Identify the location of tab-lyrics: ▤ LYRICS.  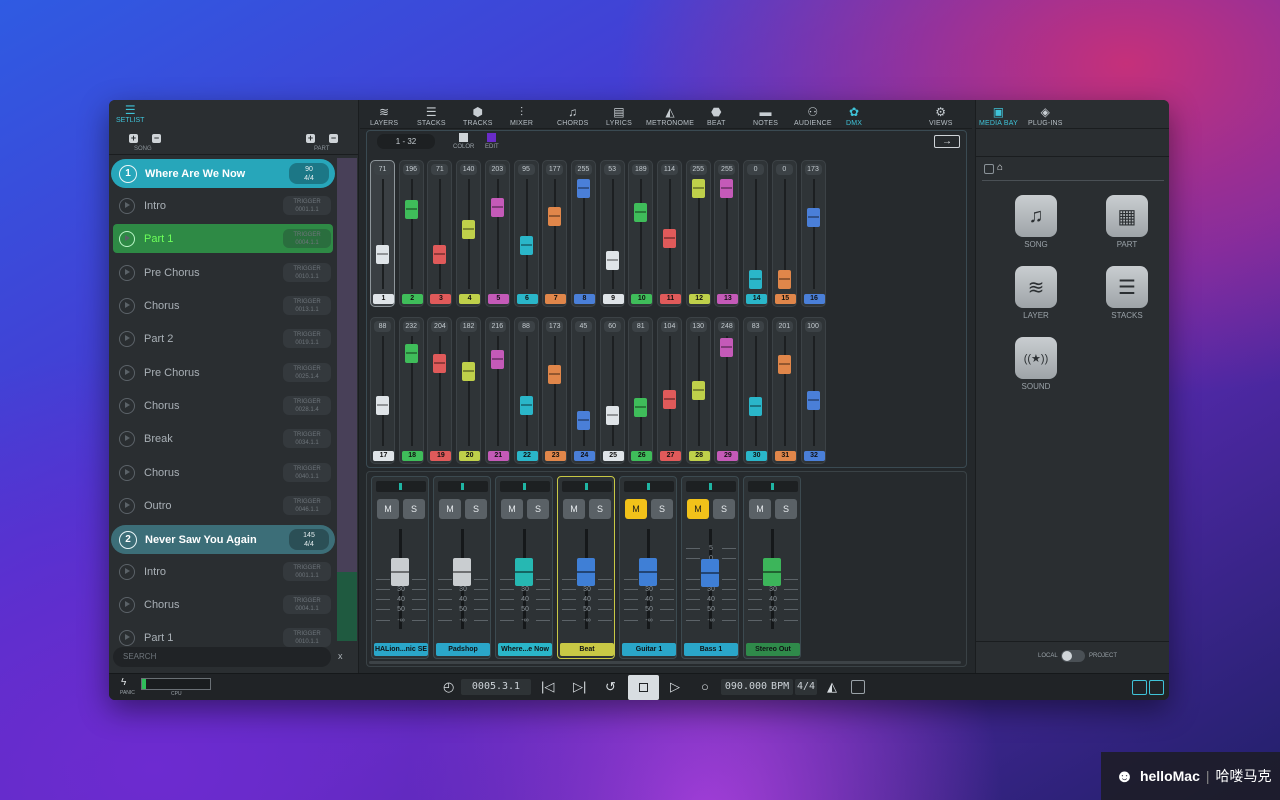
(619, 116).